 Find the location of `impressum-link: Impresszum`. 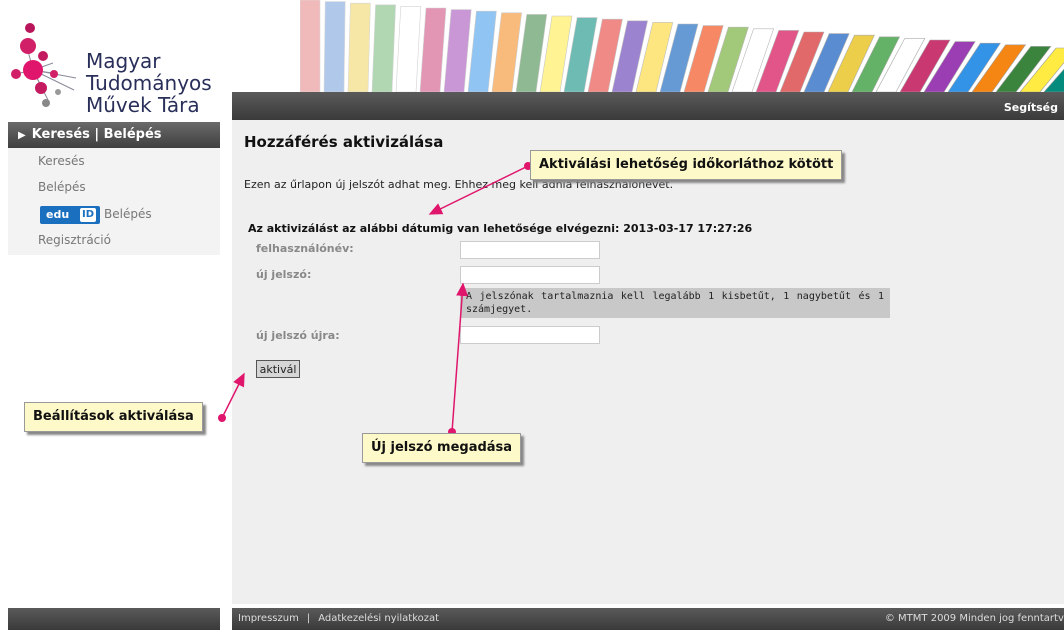

impressum-link: Impresszum is located at coordinates (268, 618).